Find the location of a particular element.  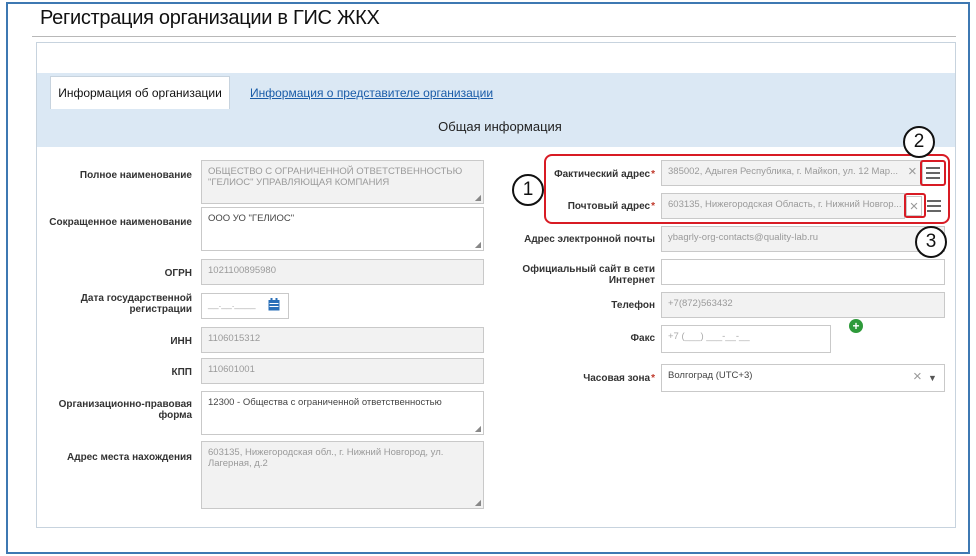

page-title: Регистрация организации в ГИС ЖКХ is located at coordinates (210, 18).